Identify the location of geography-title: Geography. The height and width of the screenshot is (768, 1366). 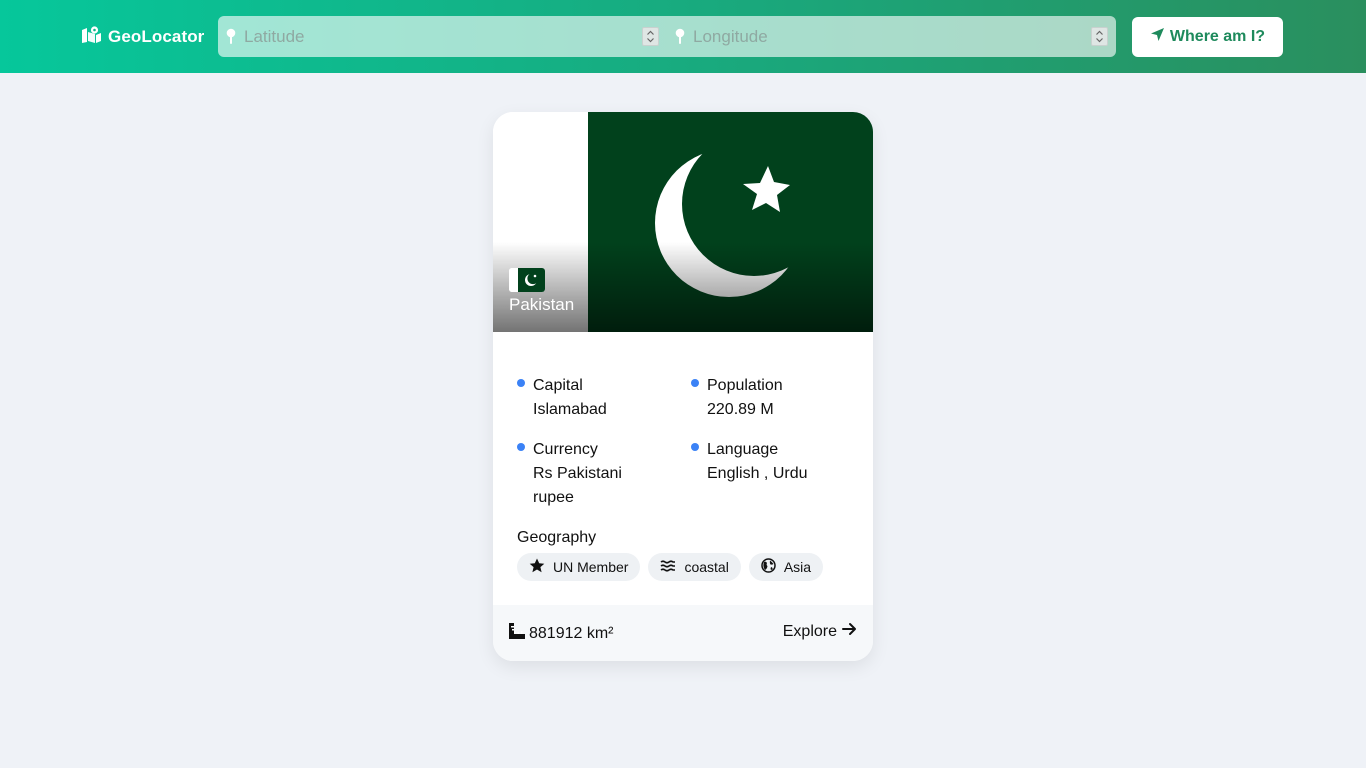
(557, 537).